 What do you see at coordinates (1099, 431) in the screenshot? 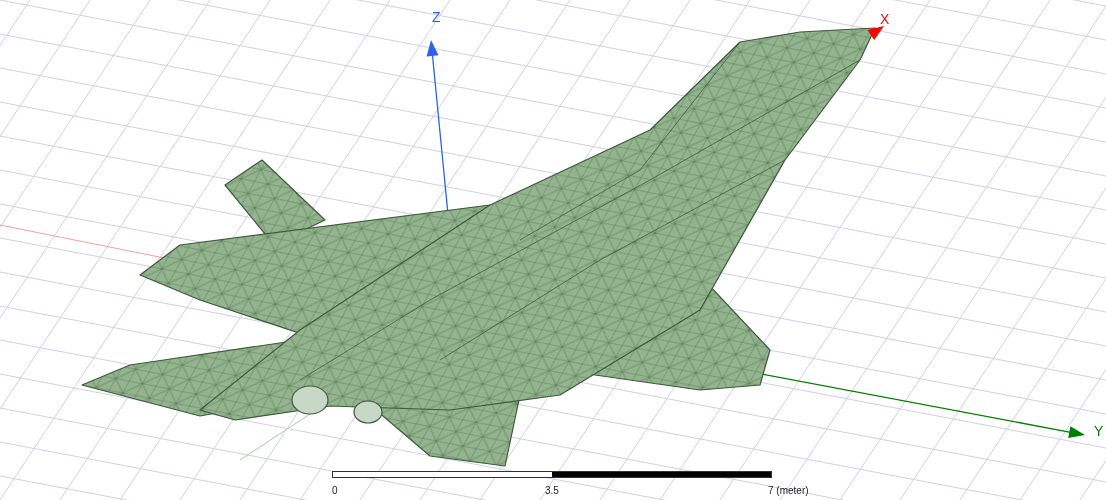
I see `axis-label: Y` at bounding box center [1099, 431].